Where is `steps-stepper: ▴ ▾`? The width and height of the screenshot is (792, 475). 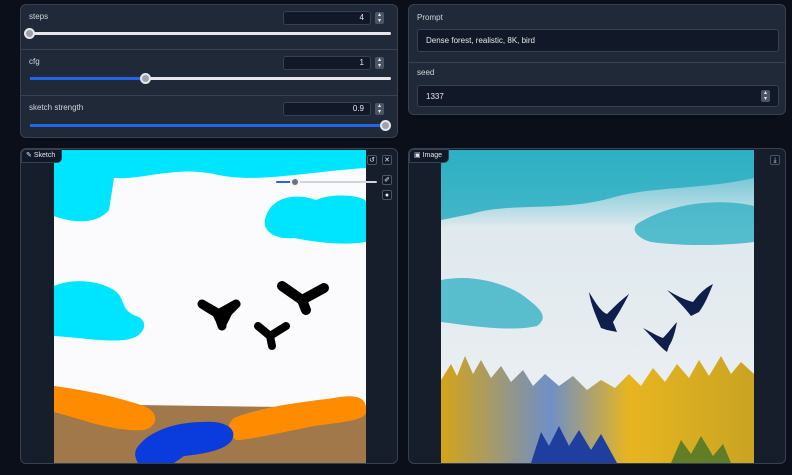
steps-stepper: ▴ ▾ is located at coordinates (379, 18).